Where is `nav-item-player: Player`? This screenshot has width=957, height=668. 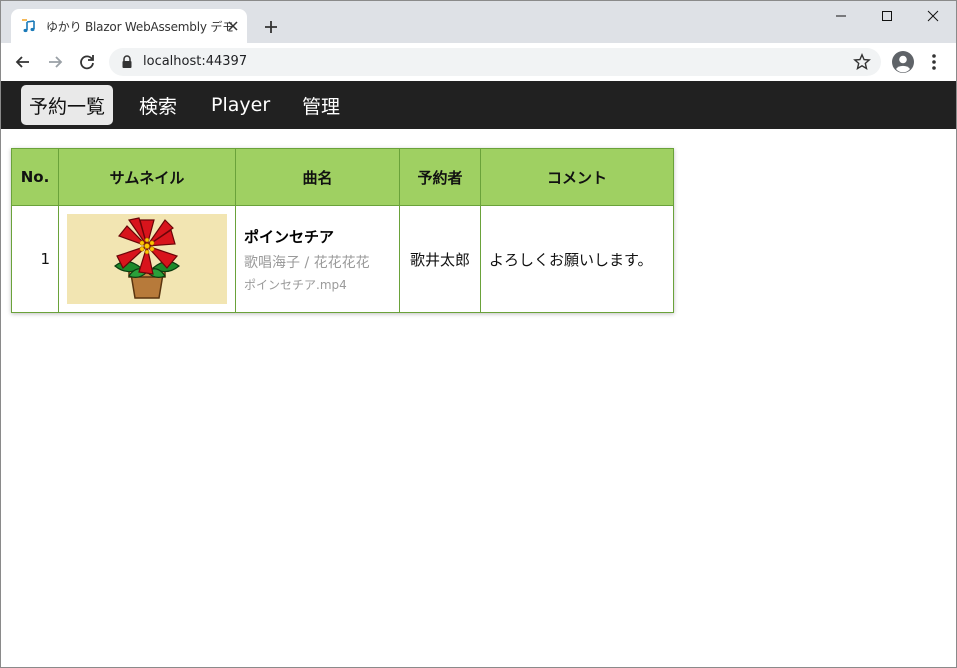
nav-item-player: Player is located at coordinates (240, 105).